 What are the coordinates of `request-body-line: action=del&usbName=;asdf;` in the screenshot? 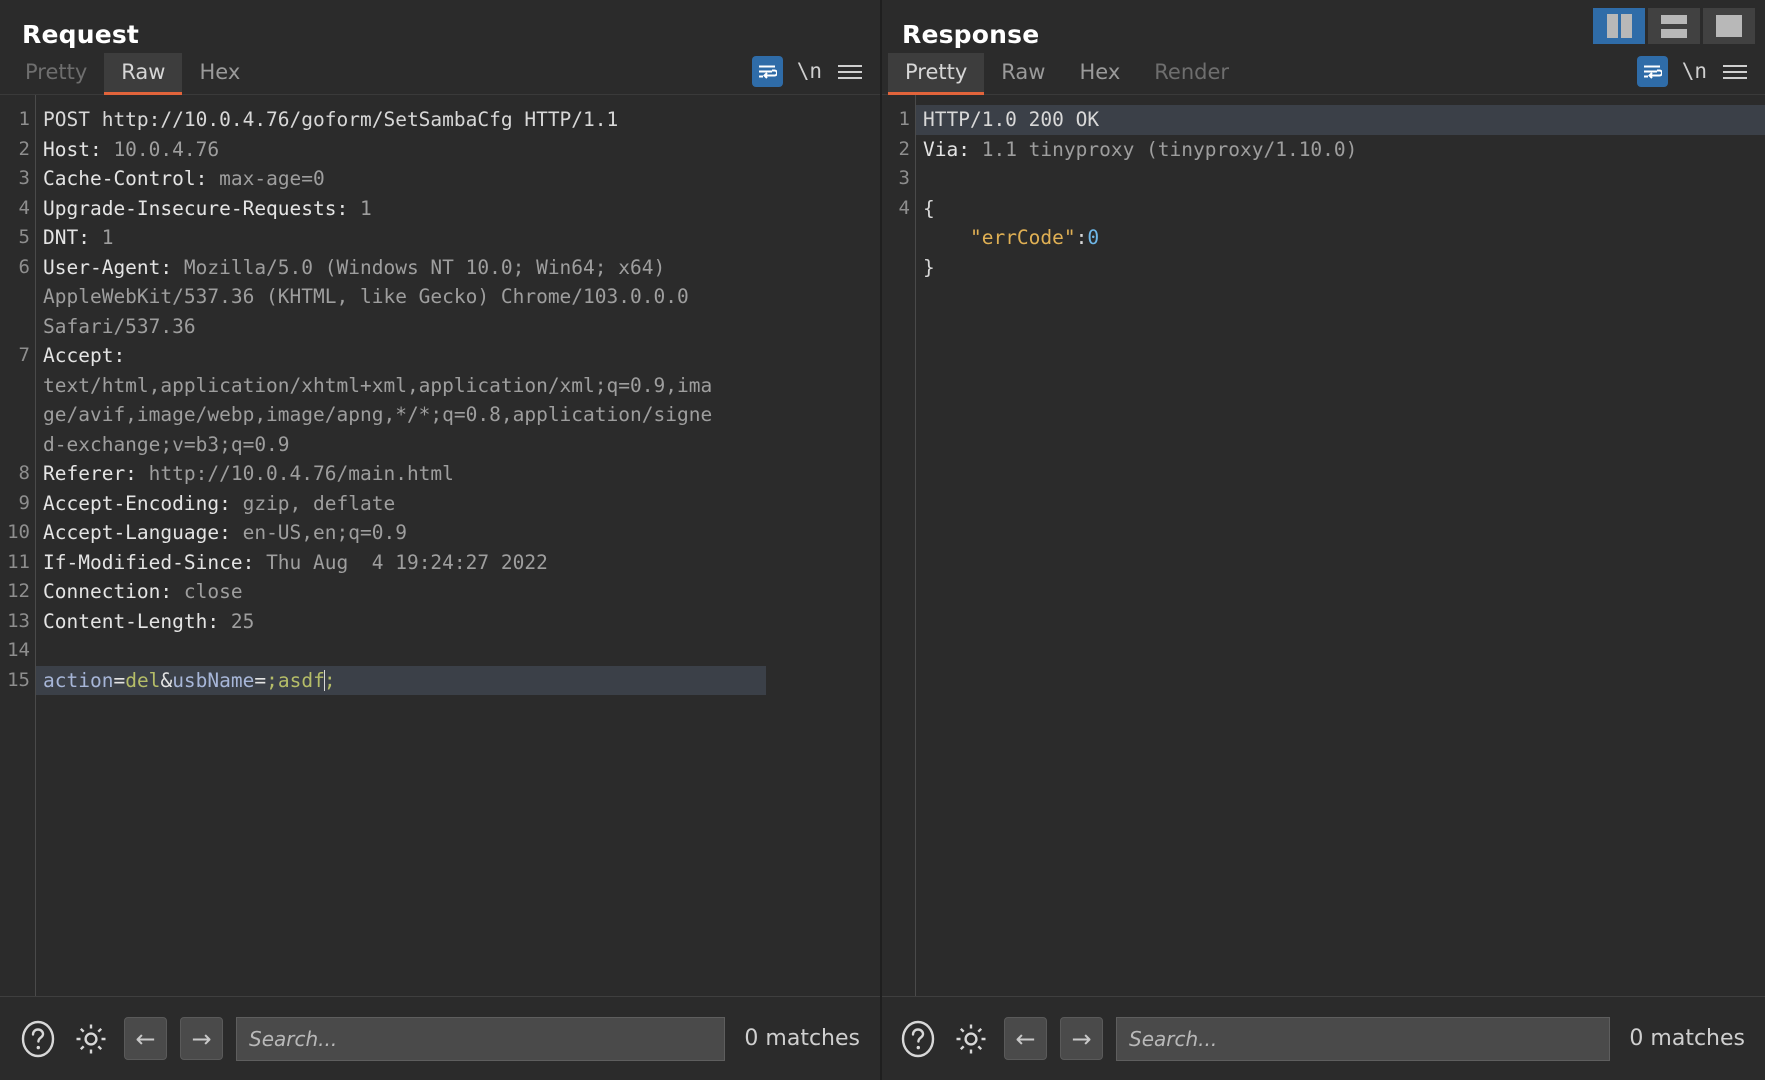 It's located at (401, 680).